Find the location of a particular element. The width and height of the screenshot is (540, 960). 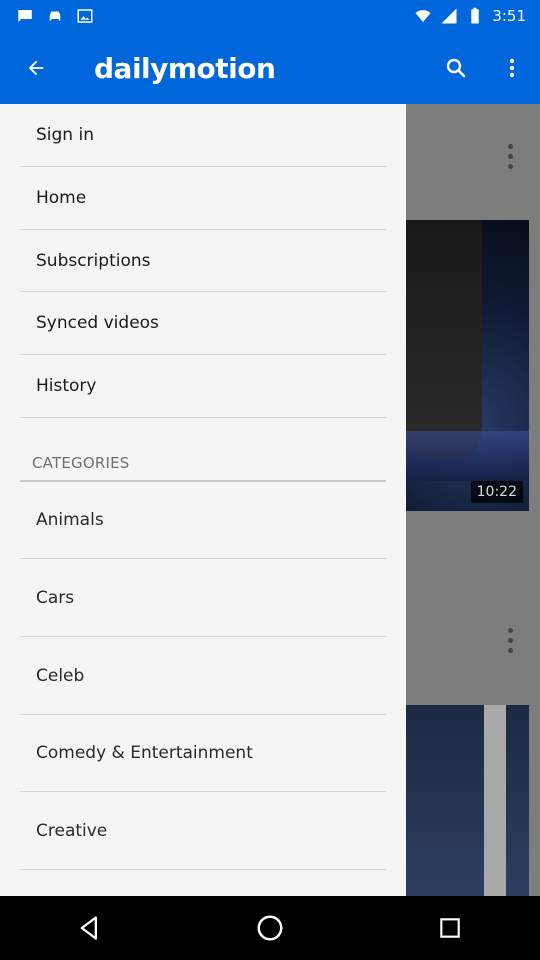

status-bar: 3:51 is located at coordinates (270, 16).